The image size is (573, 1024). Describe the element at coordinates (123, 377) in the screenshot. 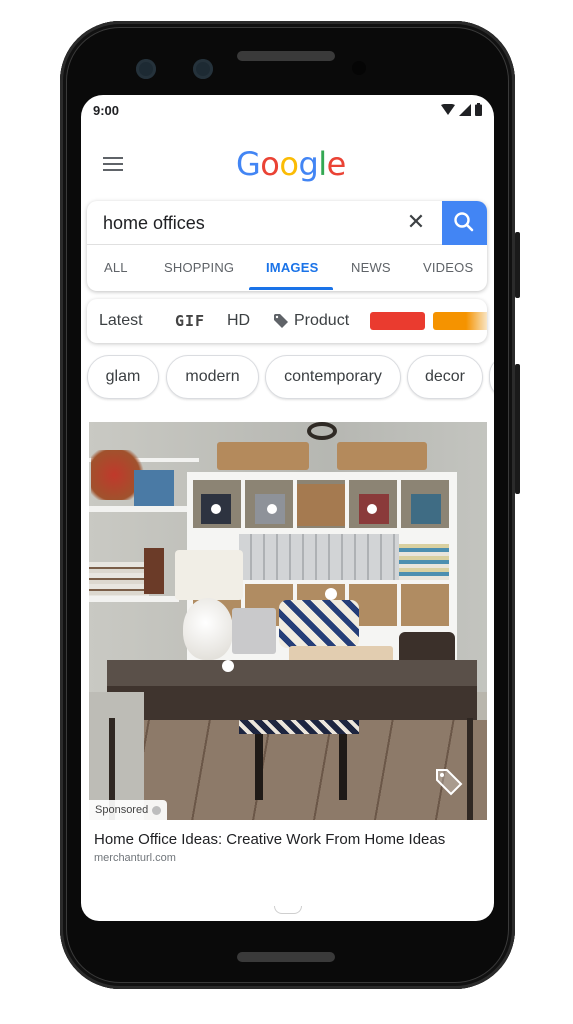

I see `chip-glam: glam` at that location.